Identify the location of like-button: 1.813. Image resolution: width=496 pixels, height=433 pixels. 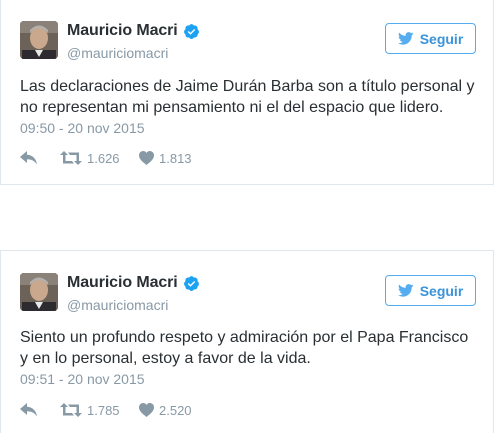
(165, 158).